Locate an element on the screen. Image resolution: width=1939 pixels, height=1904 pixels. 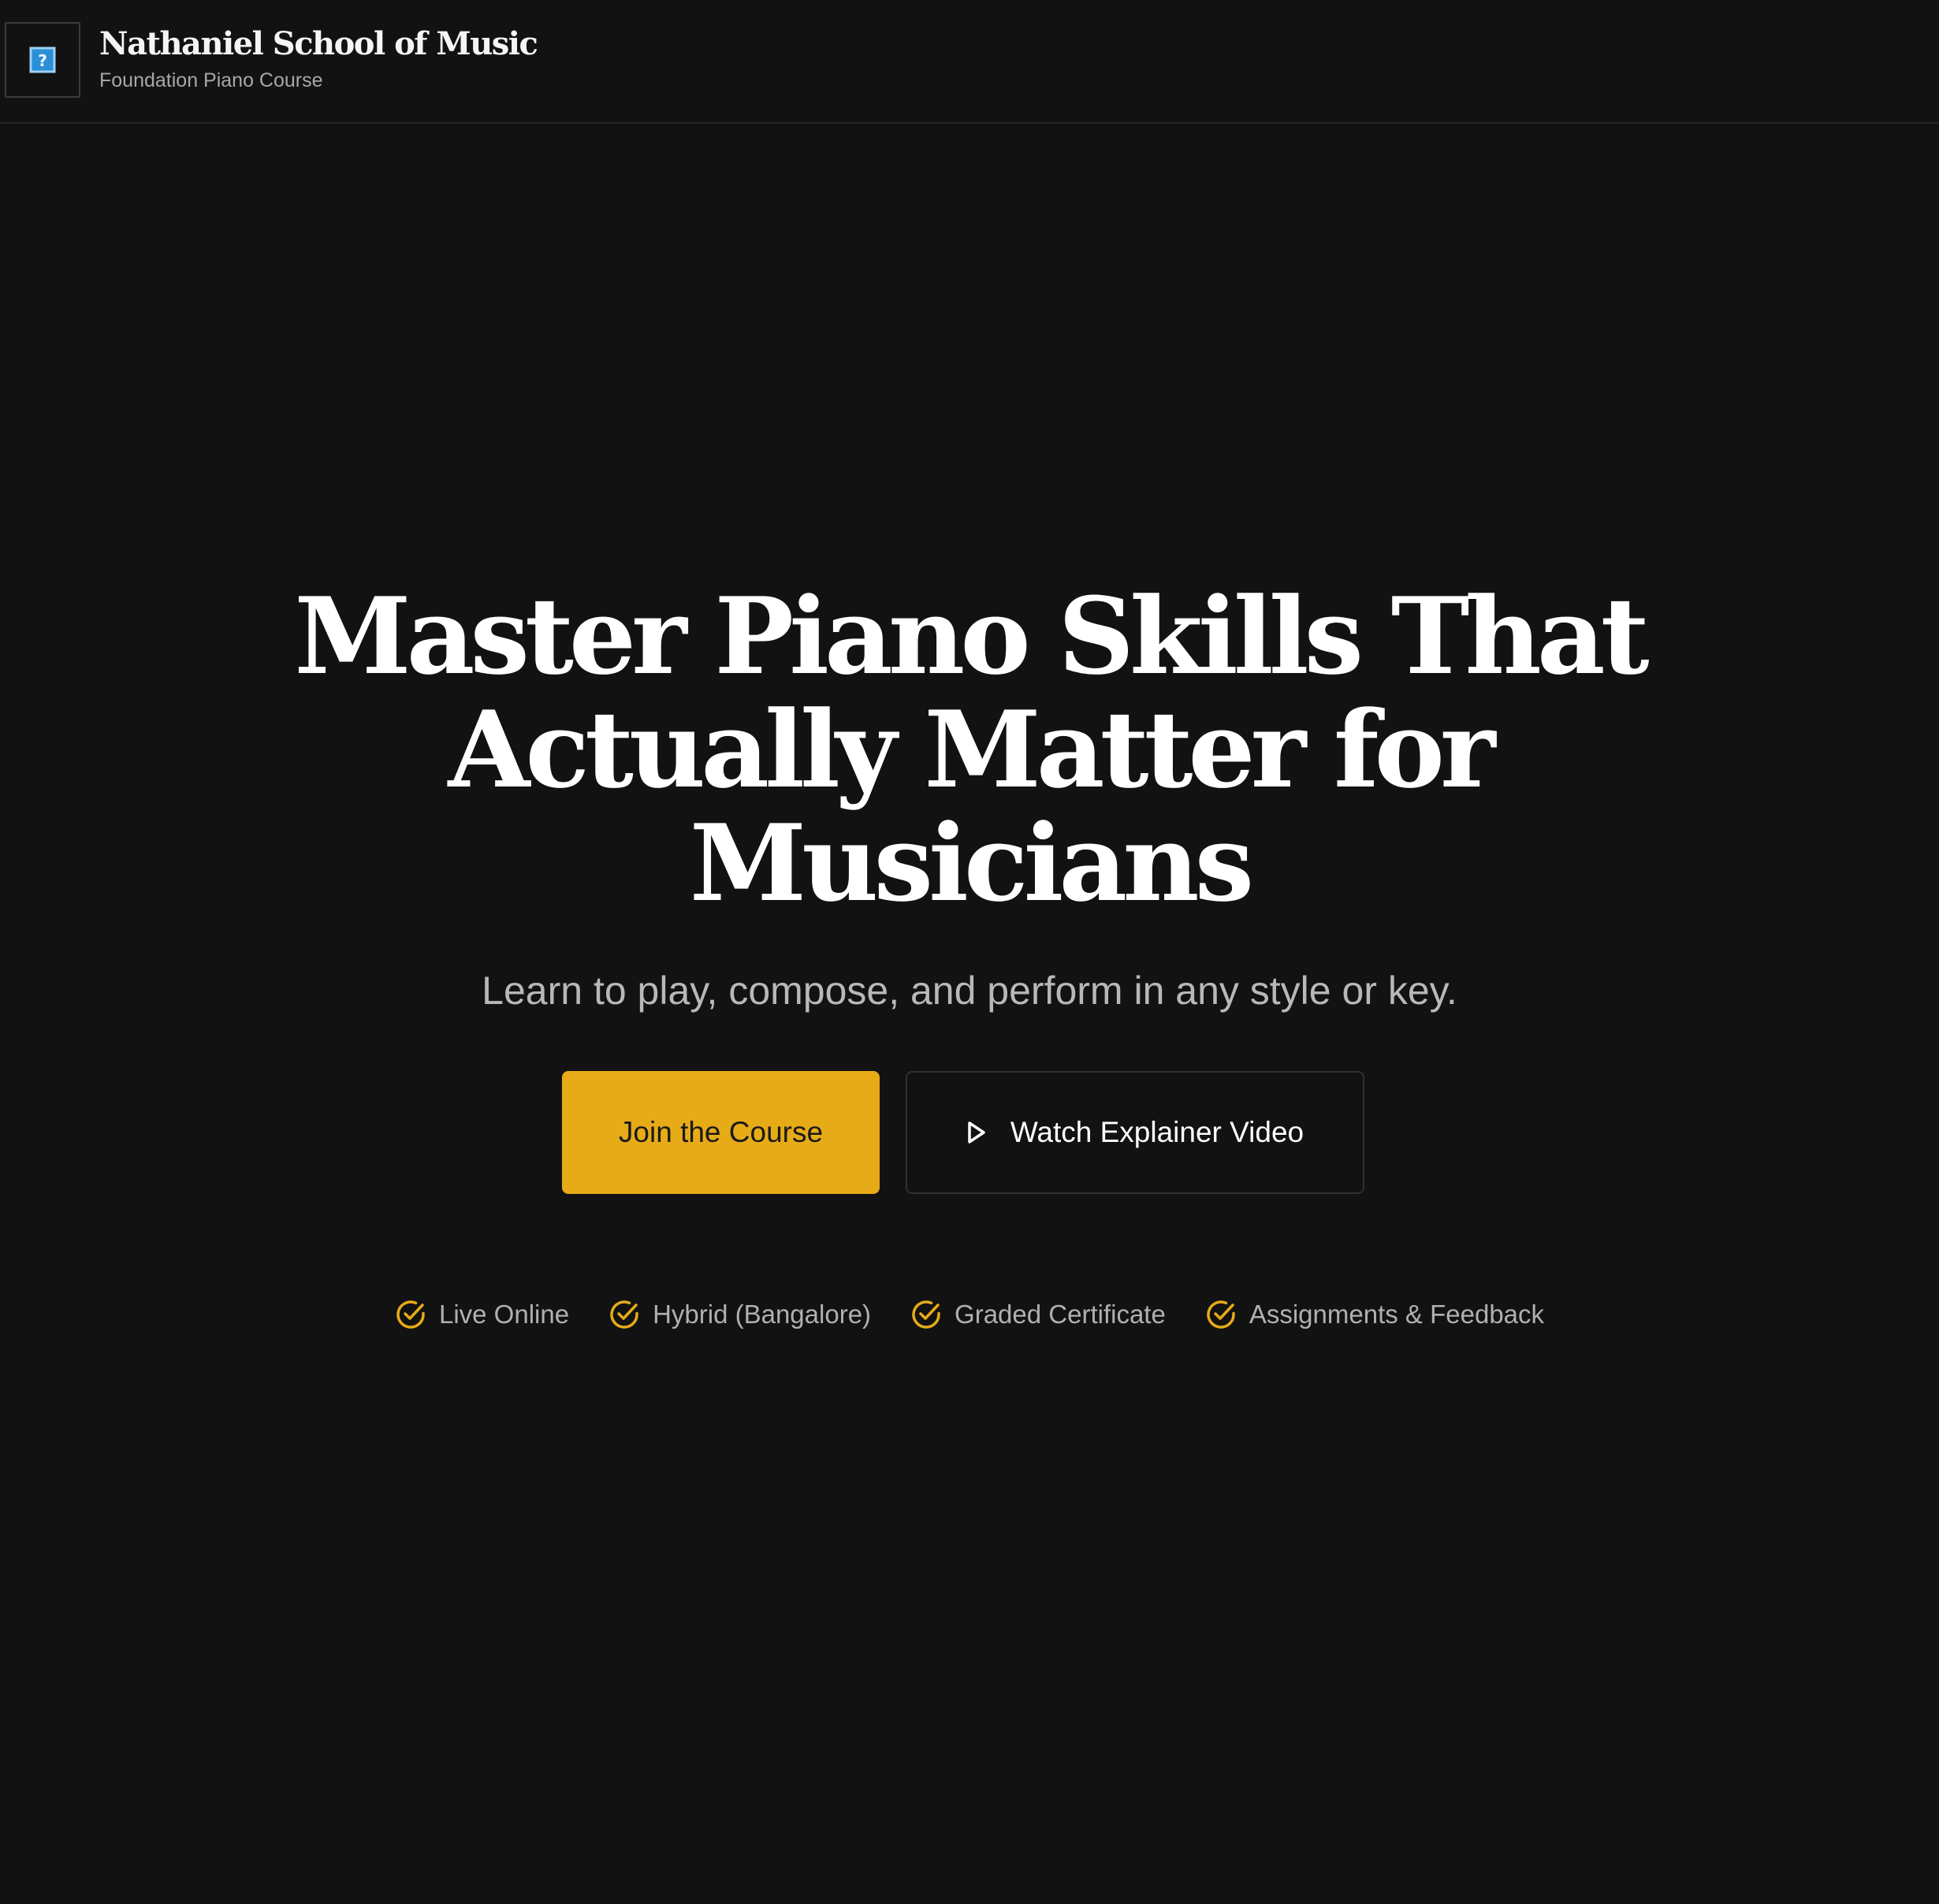
join-course-label: Join the Course is located at coordinates (721, 1132).